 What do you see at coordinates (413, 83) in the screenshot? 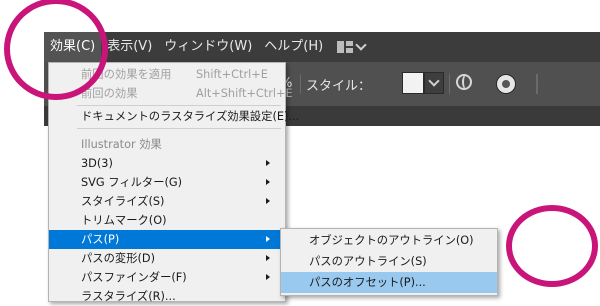
I see `style-swatch` at bounding box center [413, 83].